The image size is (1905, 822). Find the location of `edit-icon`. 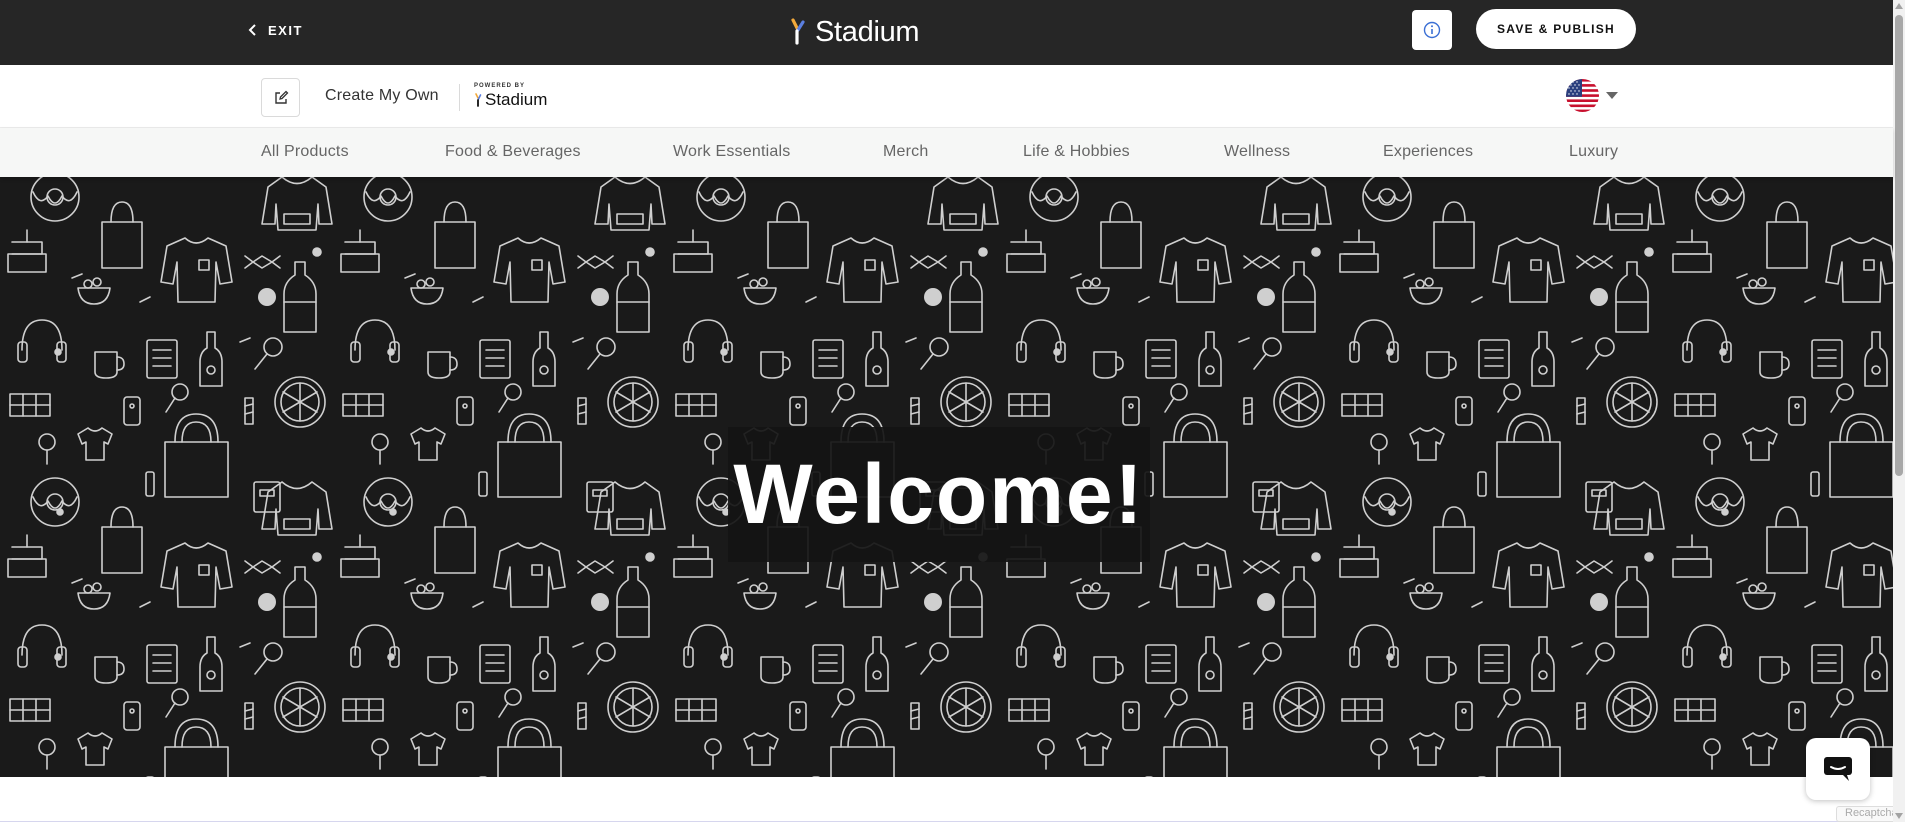

edit-icon is located at coordinates (281, 97).